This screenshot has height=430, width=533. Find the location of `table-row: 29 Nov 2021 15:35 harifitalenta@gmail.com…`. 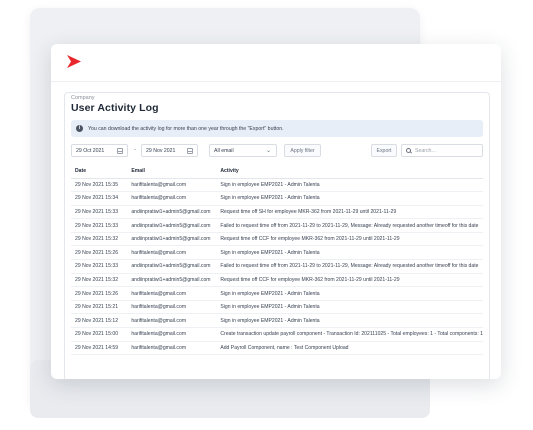

table-row: 29 Nov 2021 15:35 harifitalenta@gmail.com… is located at coordinates (277, 185).